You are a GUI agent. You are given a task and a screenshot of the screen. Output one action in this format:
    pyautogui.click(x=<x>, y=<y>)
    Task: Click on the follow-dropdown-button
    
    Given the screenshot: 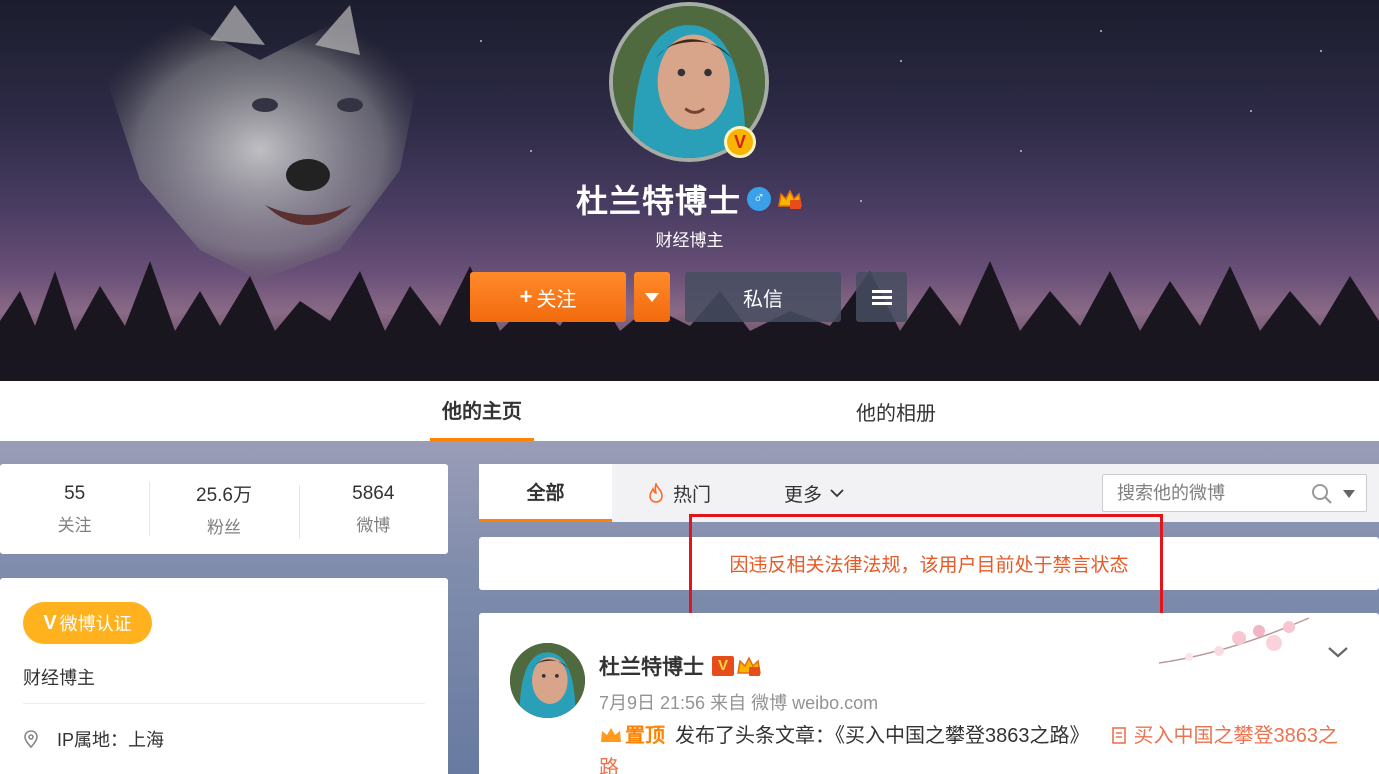 What is the action you would take?
    pyautogui.click(x=652, y=297)
    